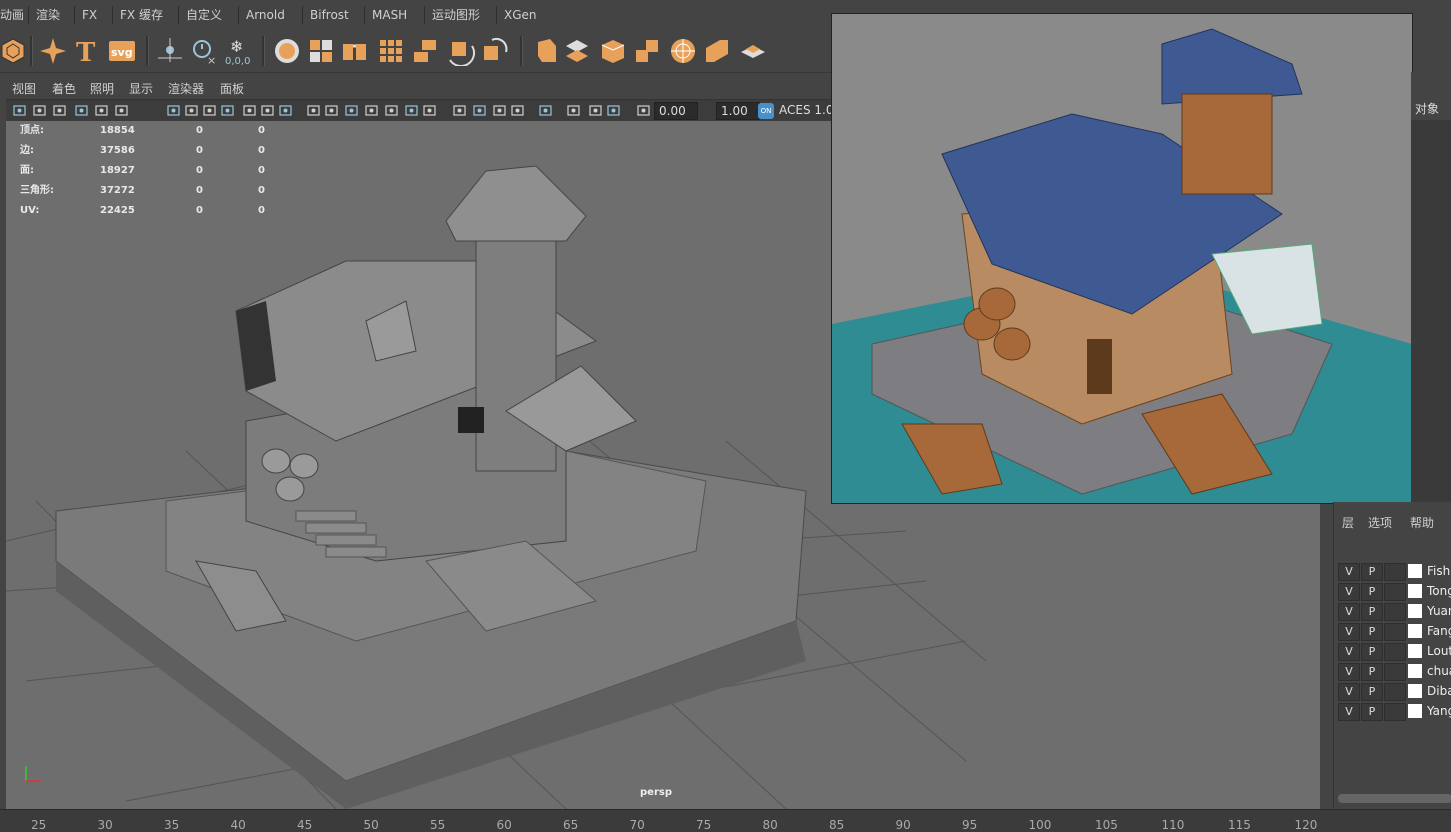 This screenshot has width=1451, height=832. Describe the element at coordinates (717, 51) in the screenshot. I see `uv-icon` at that location.